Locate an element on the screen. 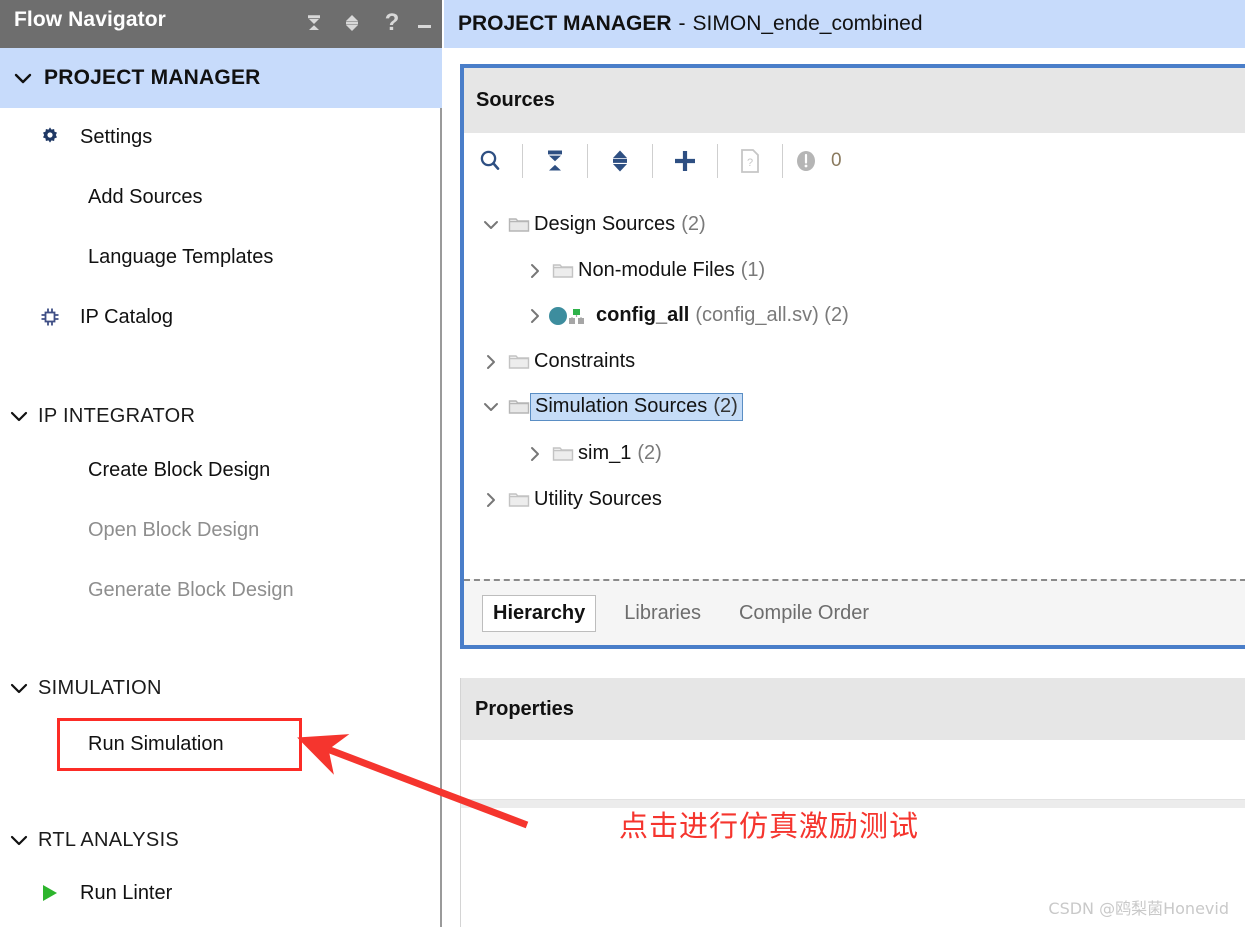 The width and height of the screenshot is (1245, 927). sources-panel-header: Sources is located at coordinates (854, 100).